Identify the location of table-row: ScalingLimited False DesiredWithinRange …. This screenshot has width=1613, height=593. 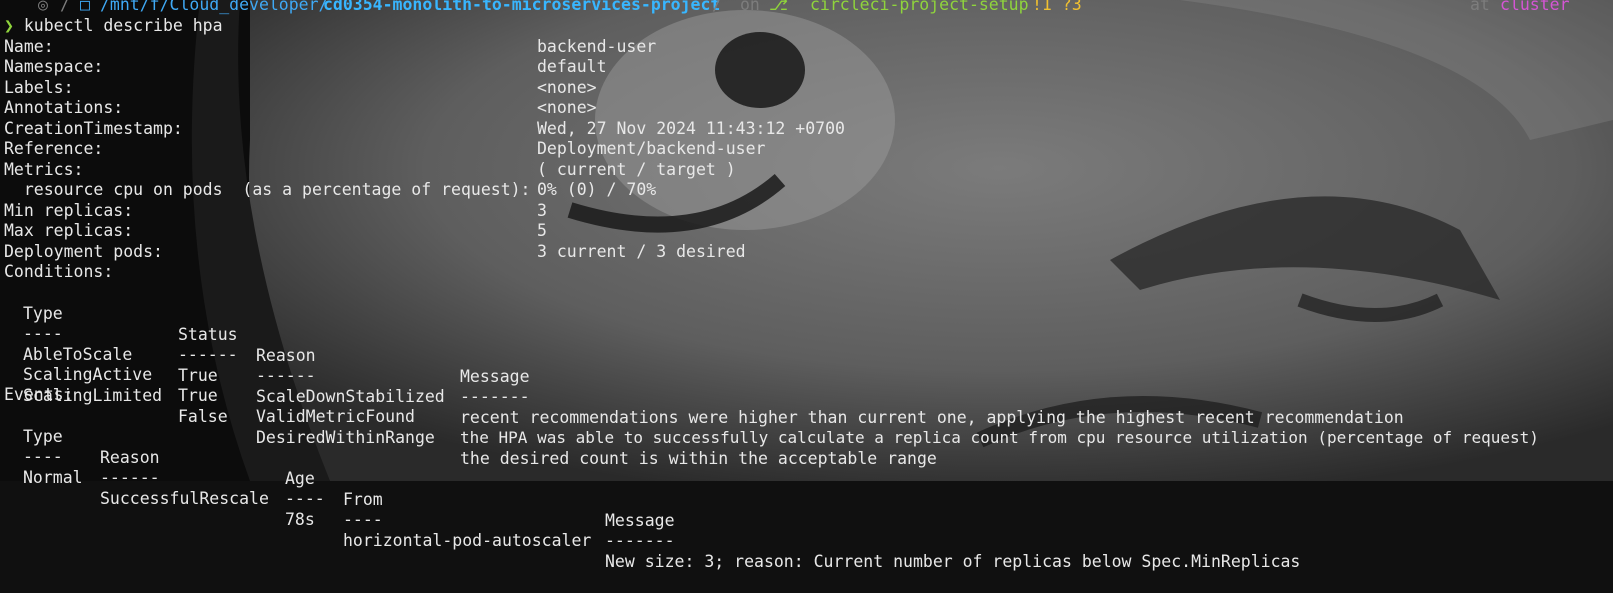
(470, 416).